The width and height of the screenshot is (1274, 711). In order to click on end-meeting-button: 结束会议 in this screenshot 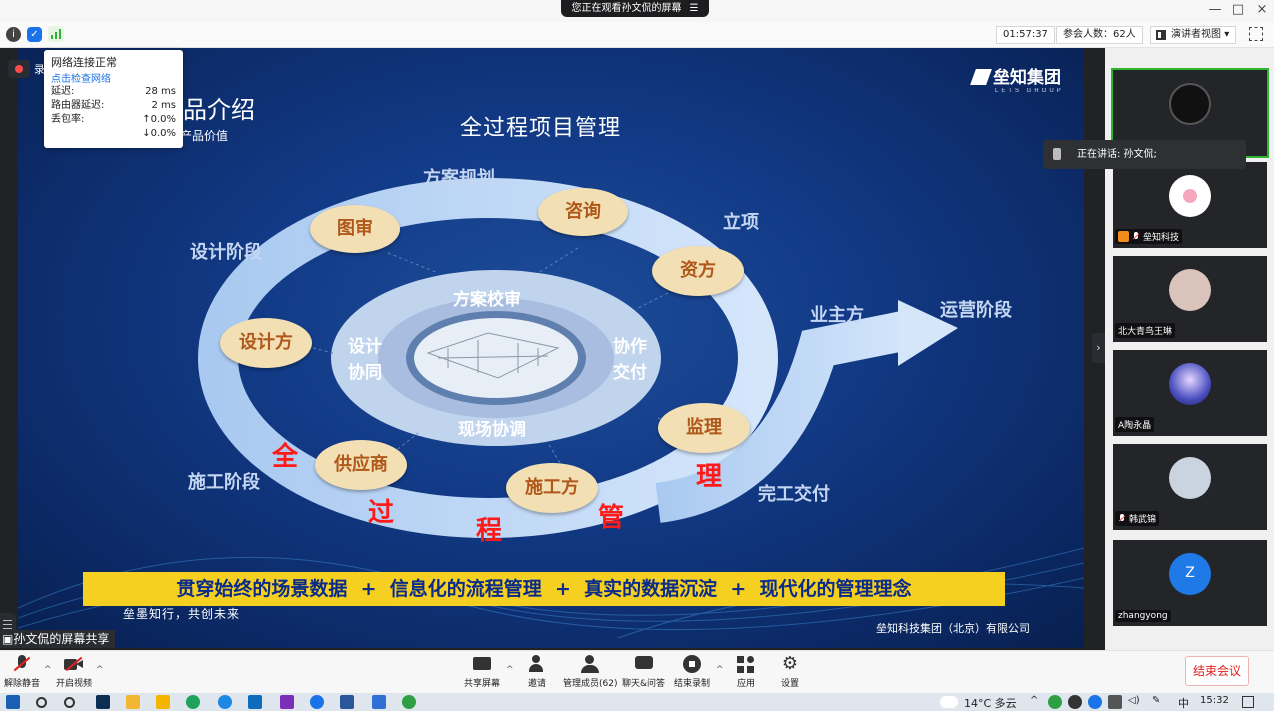, I will do `click(1217, 671)`.